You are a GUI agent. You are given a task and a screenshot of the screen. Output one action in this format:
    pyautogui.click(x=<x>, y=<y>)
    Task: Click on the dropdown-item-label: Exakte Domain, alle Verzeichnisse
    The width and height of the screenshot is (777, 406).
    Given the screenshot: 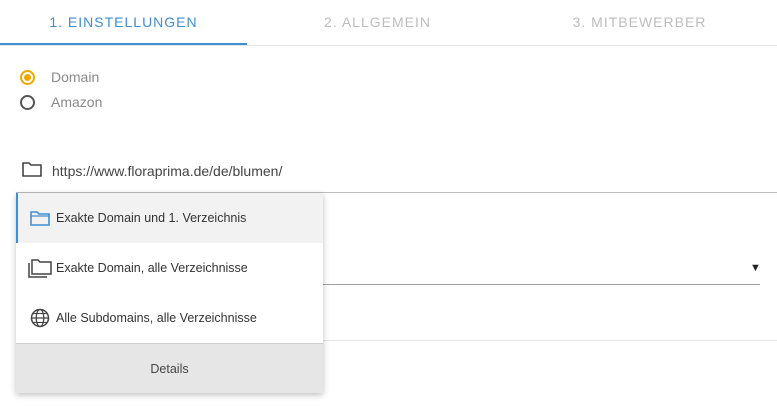 What is the action you would take?
    pyautogui.click(x=152, y=268)
    